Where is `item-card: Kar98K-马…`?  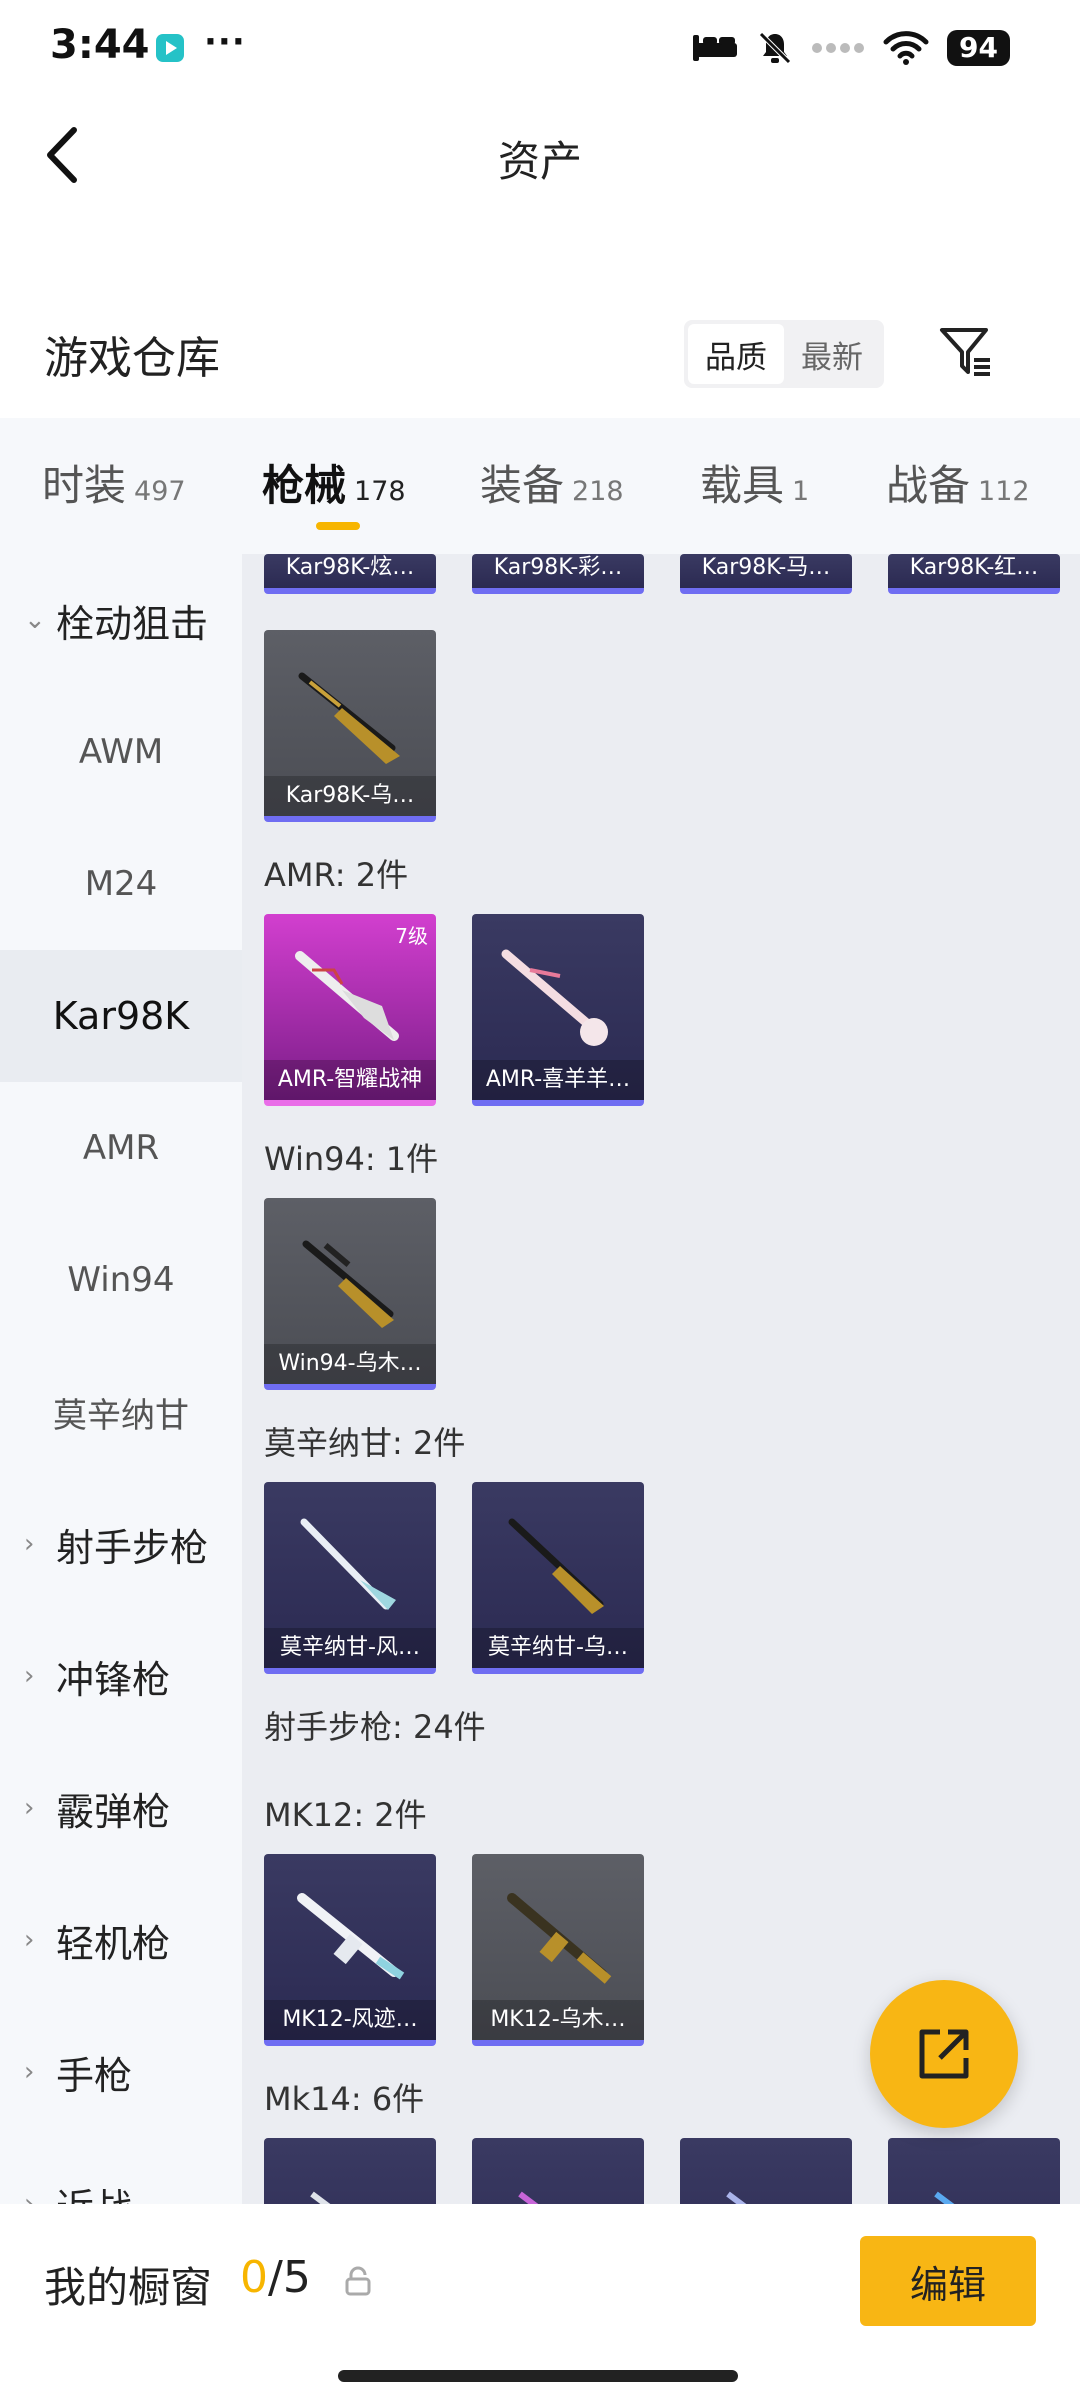
item-card: Kar98K-马… is located at coordinates (766, 574).